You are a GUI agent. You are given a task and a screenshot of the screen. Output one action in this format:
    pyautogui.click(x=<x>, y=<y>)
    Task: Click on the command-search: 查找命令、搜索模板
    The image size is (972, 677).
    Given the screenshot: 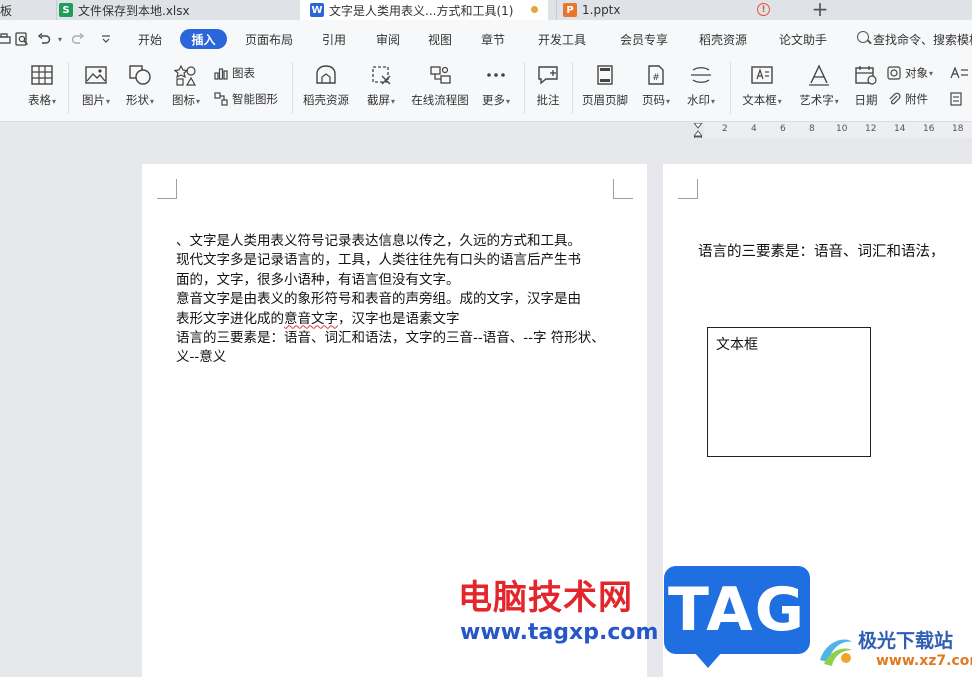 What is the action you would take?
    pyautogui.click(x=922, y=39)
    